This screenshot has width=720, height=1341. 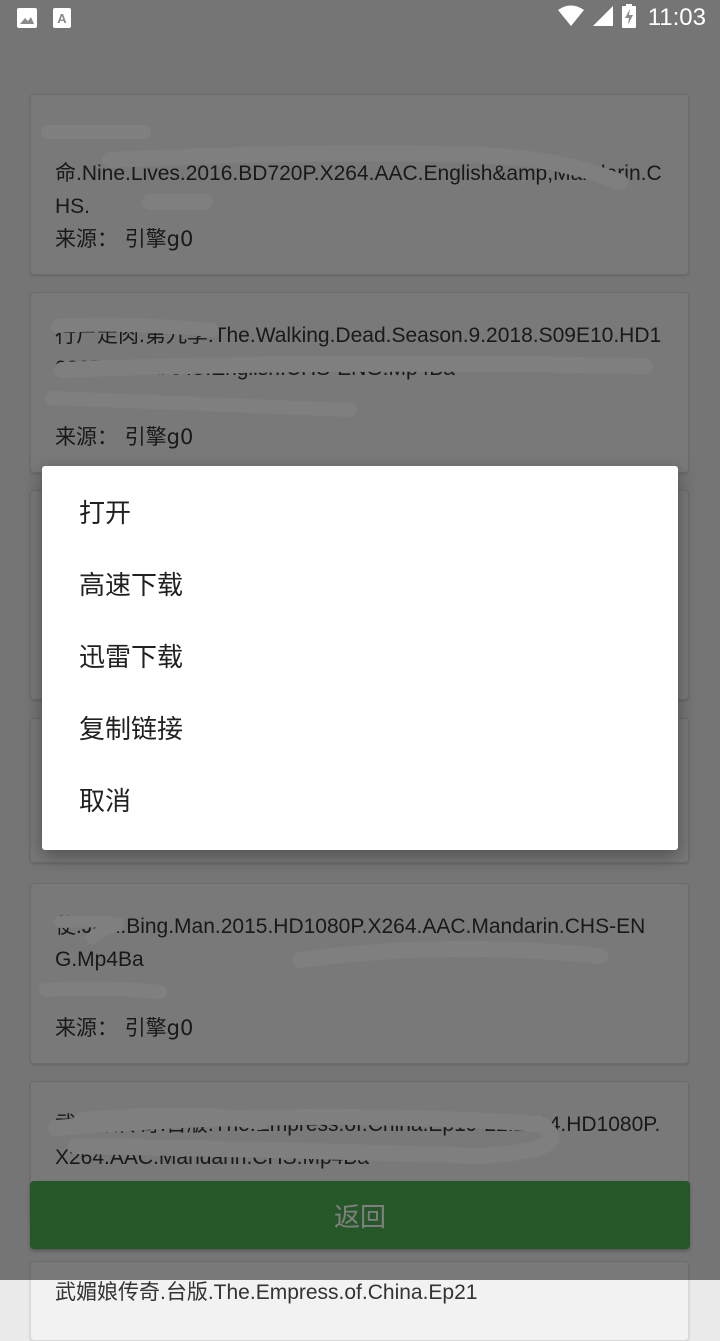 I want to click on menu-item-thunder-download: 迅雷下载, so click(x=359, y=658).